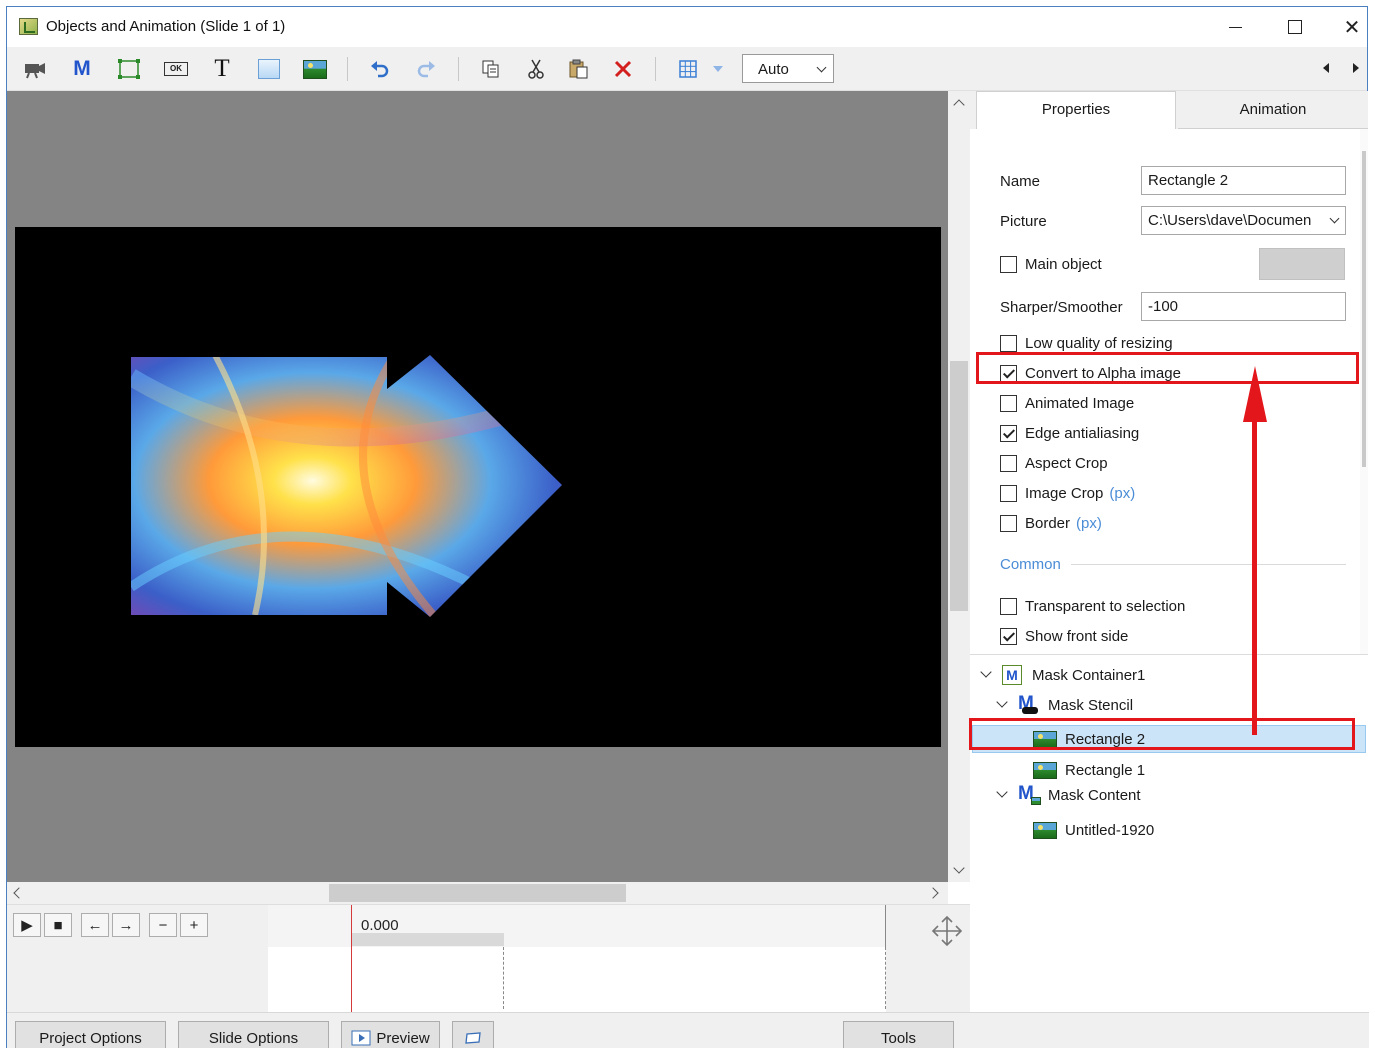 The width and height of the screenshot is (1375, 1048). What do you see at coordinates (426, 69) in the screenshot?
I see `redo-icon` at bounding box center [426, 69].